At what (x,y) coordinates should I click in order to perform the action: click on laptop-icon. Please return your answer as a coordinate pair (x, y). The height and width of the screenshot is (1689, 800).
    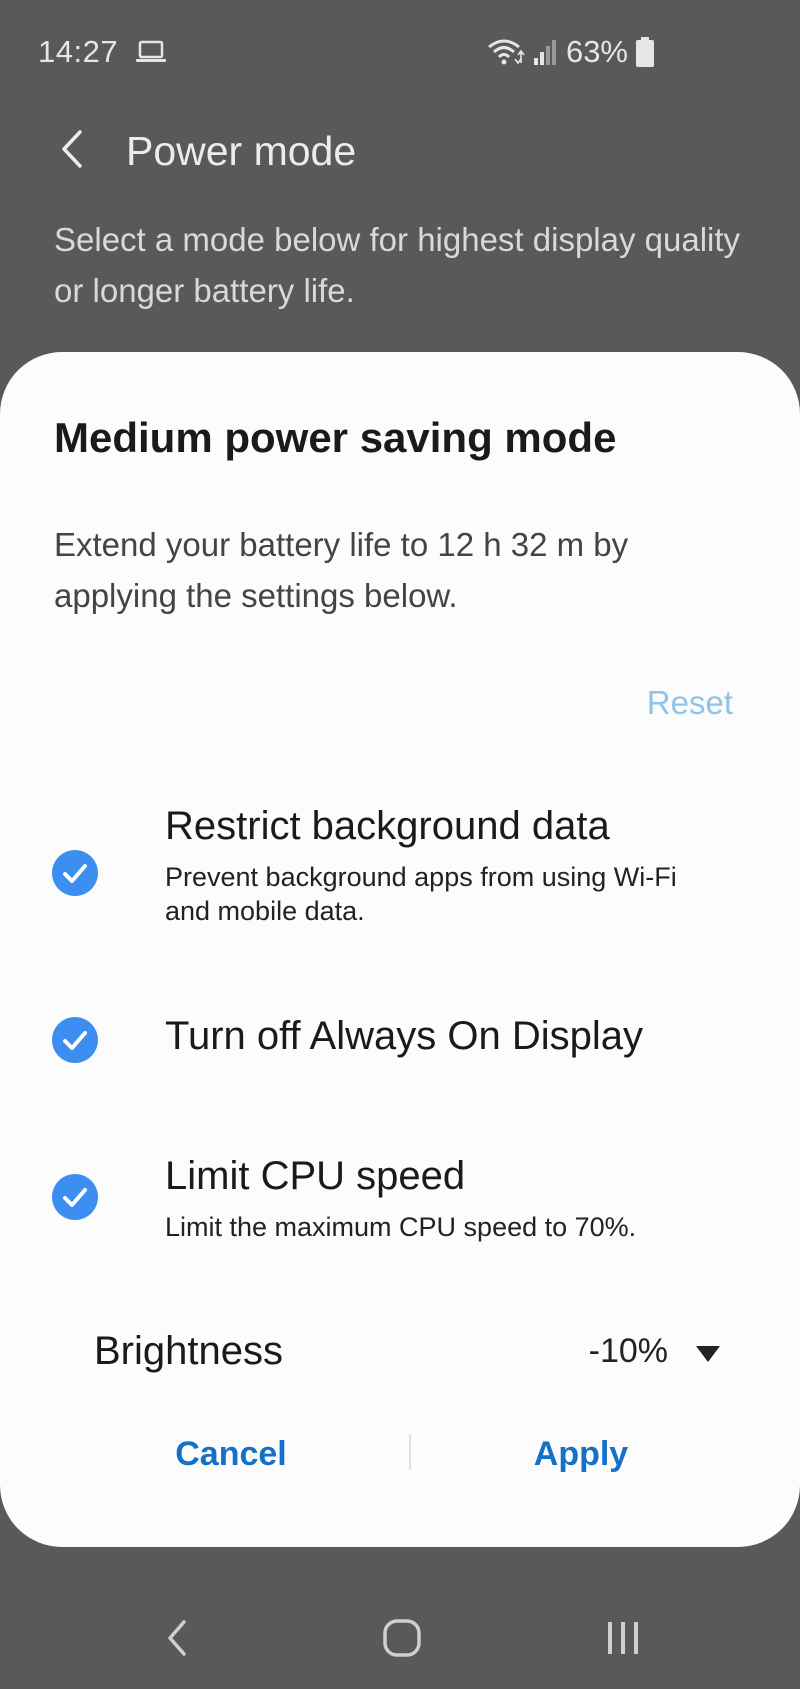
    Looking at the image, I should click on (151, 52).